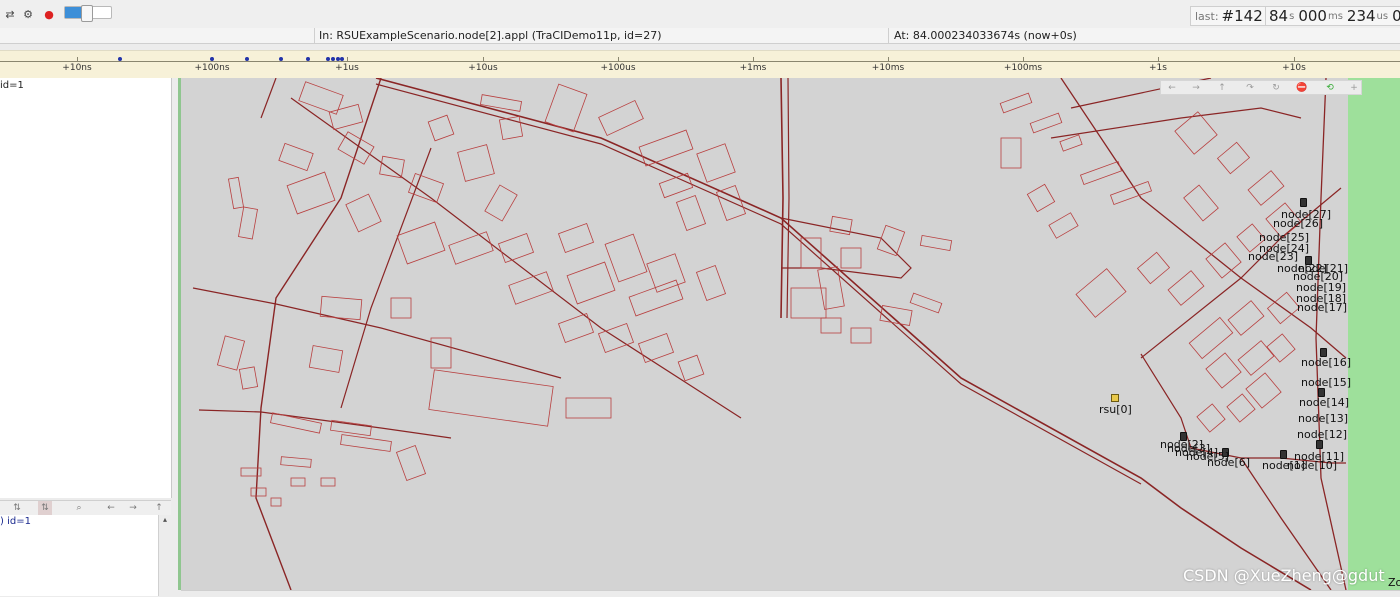  Describe the element at coordinates (1292, 16) in the screenshot. I see `time-seconds-unit: s` at that location.